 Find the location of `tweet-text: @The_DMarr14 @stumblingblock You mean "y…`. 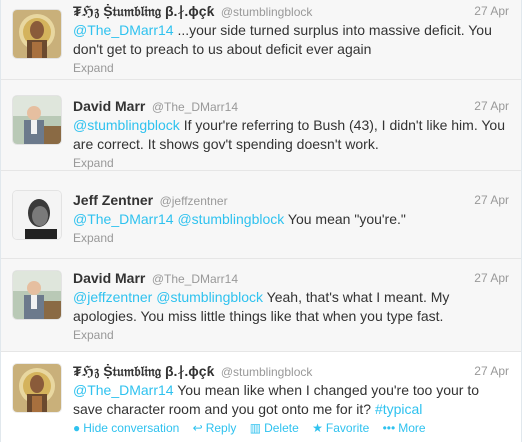

tweet-text: @The_DMarr14 @stumblingblock You mean "y… is located at coordinates (291, 219).